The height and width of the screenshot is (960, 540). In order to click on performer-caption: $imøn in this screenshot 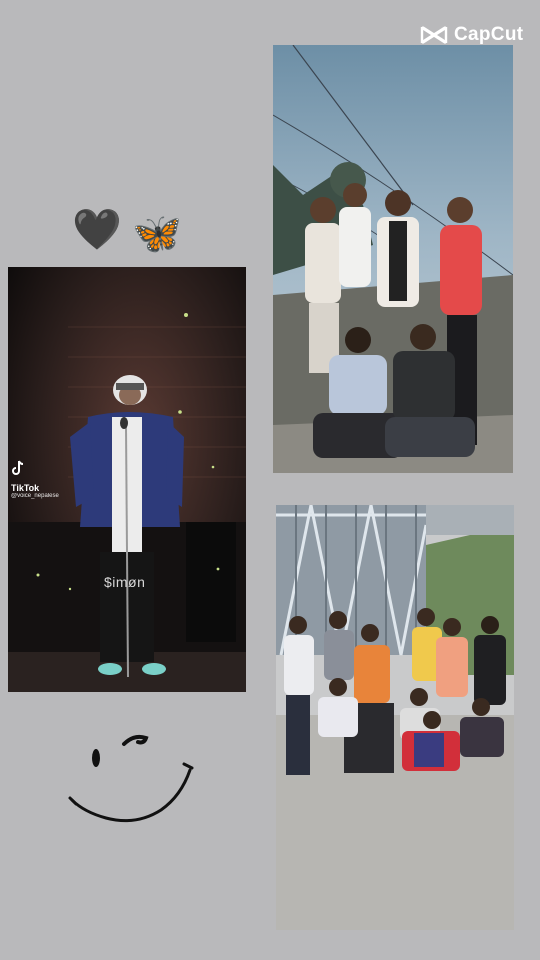, I will do `click(125, 582)`.